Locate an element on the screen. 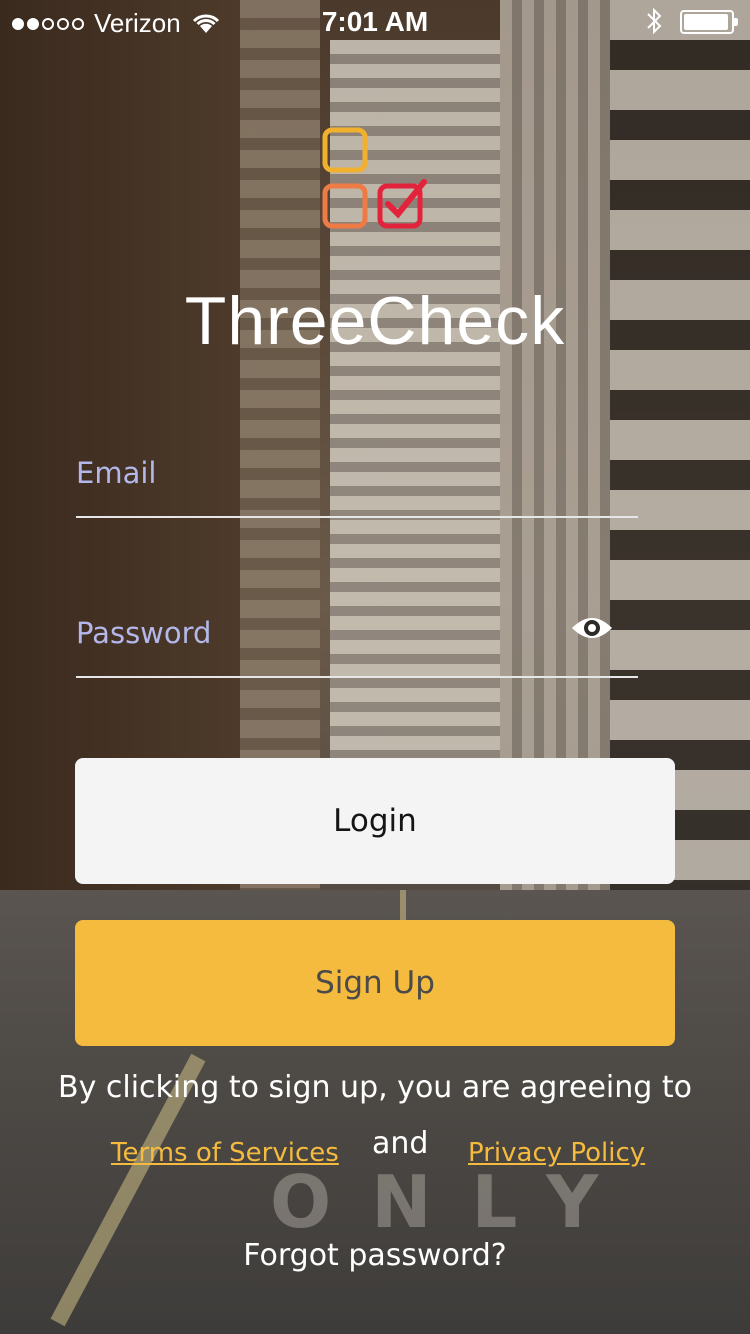  threecheck-logo-icon is located at coordinates (374, 178).